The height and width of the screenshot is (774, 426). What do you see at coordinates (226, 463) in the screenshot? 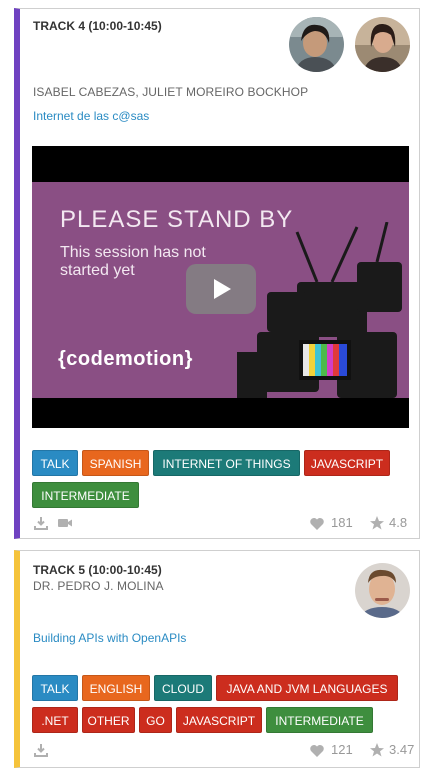
I see `tag-internet-of-things: INTERNET OF THINGS` at bounding box center [226, 463].